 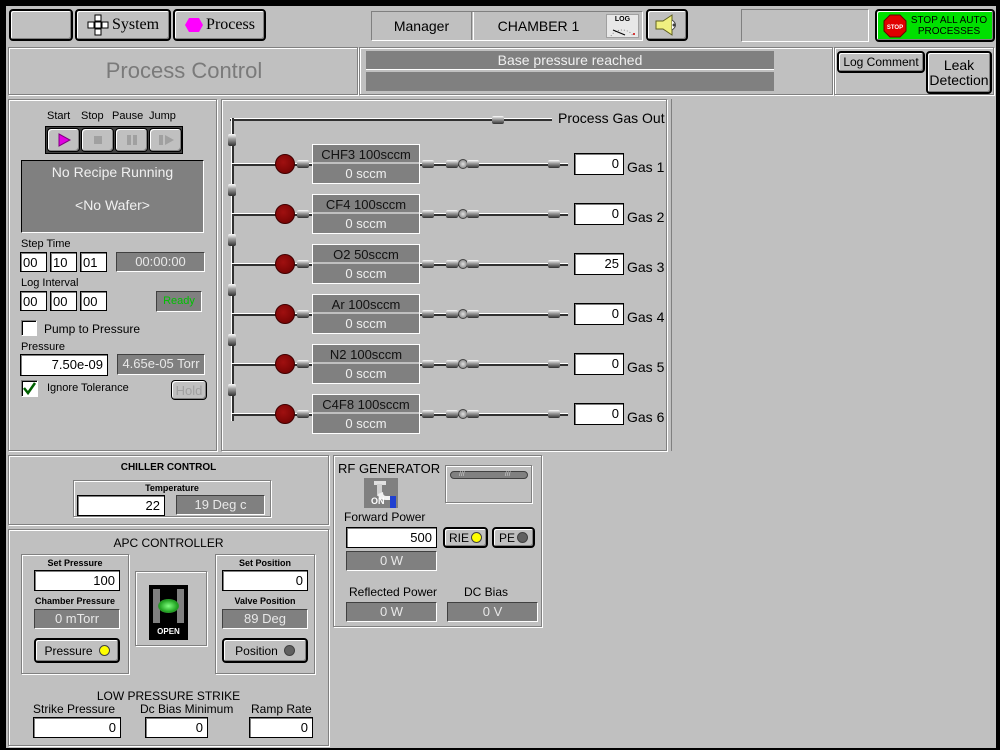 I want to click on pause-label: Pause, so click(x=128, y=116).